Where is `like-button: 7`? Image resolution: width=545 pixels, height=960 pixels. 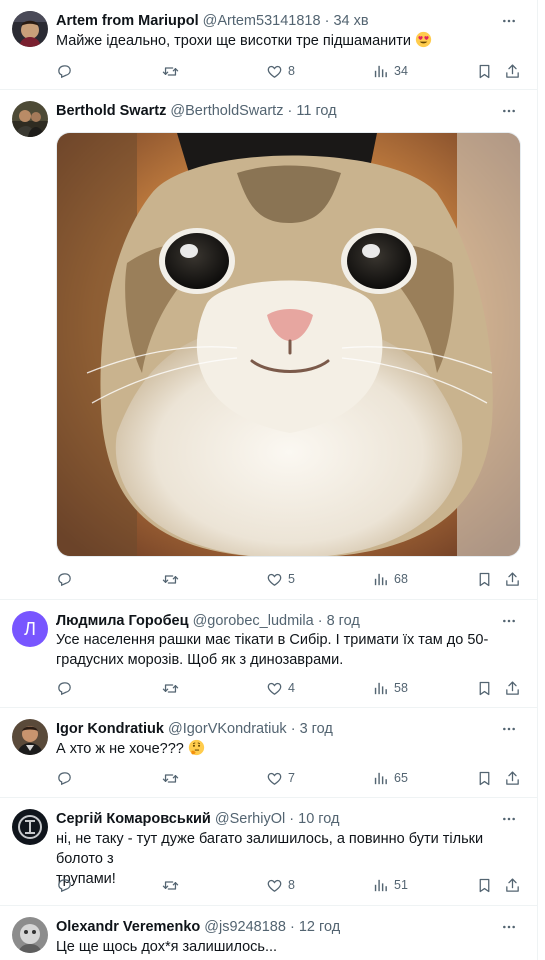 like-button: 7 is located at coordinates (280, 778).